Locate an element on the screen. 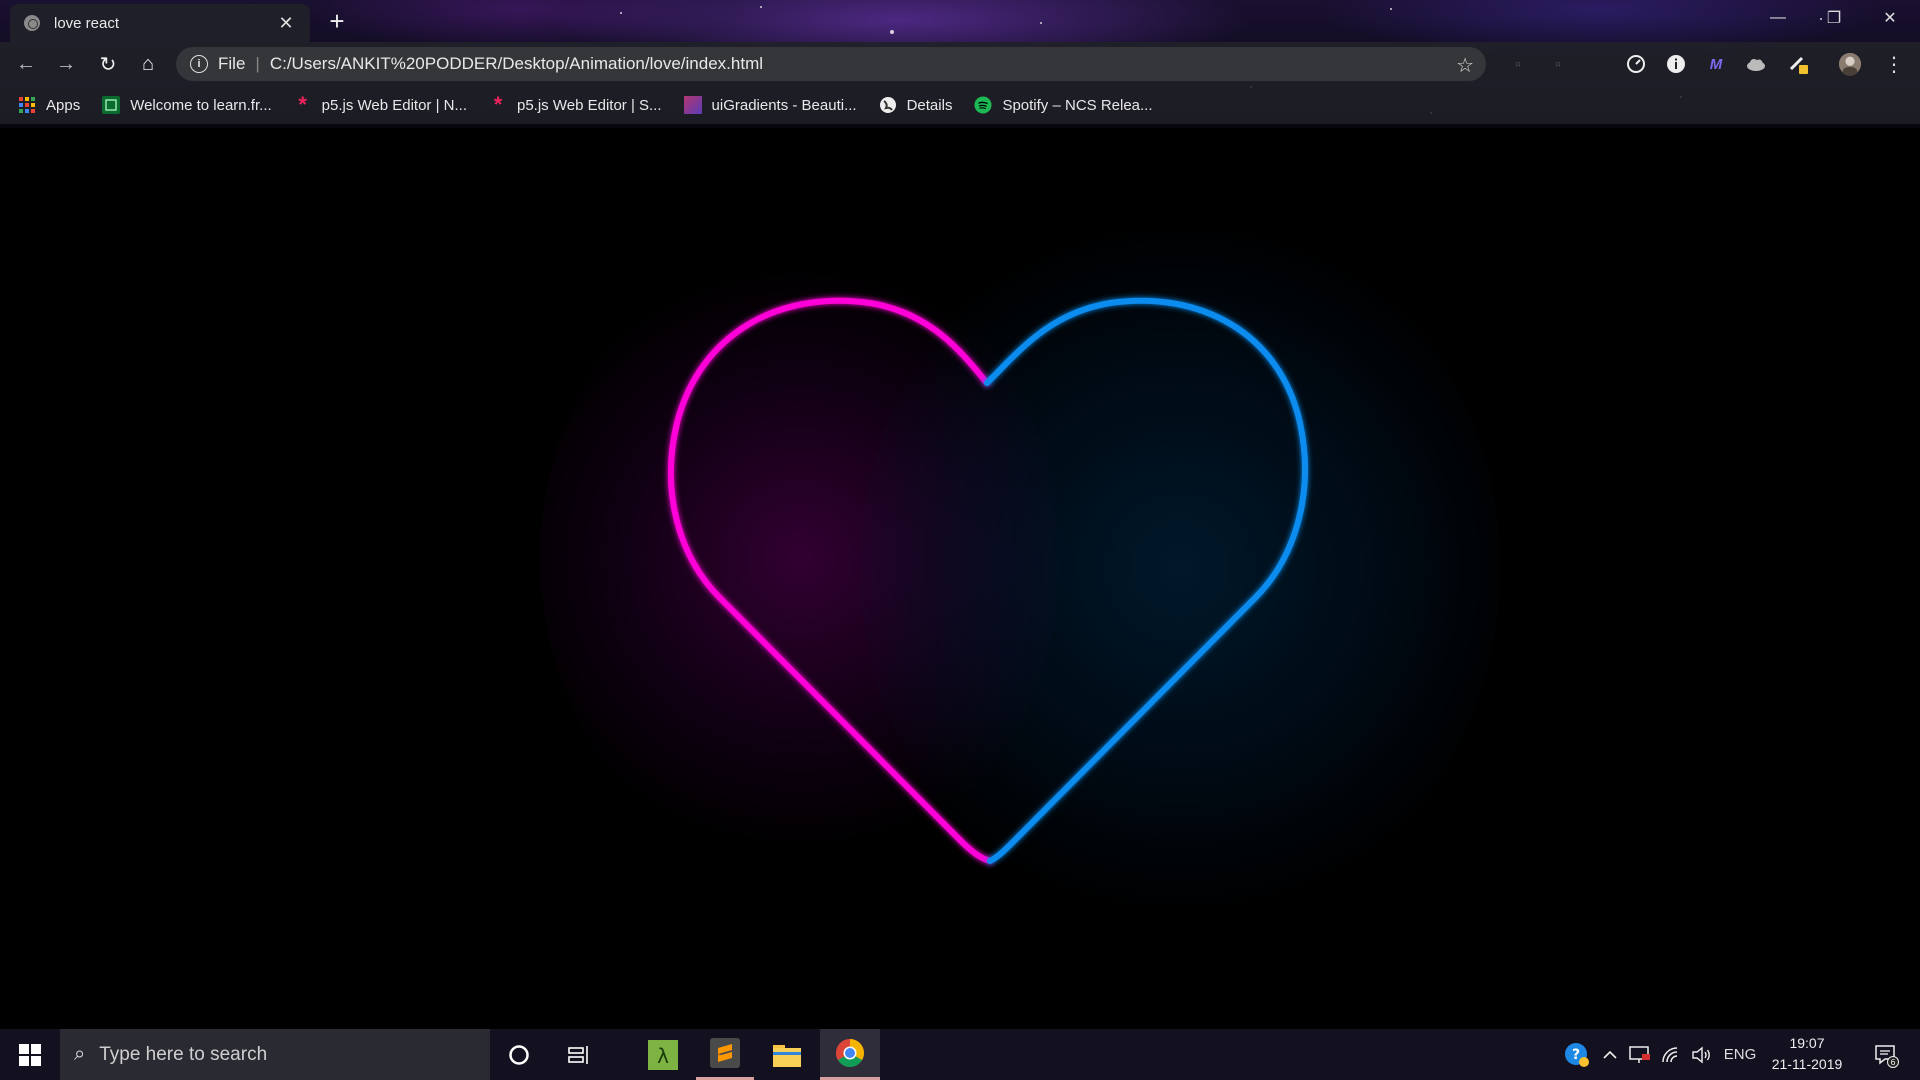  search-icon: ⌕ is located at coordinates (80, 1054).